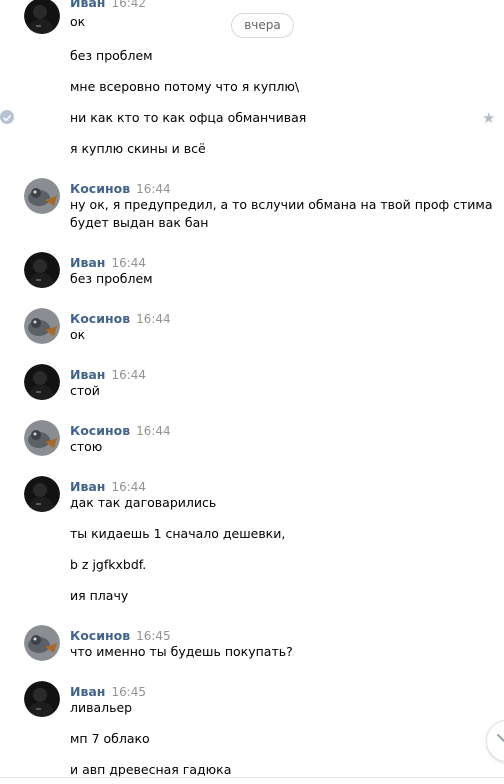 This screenshot has height=784, width=504. What do you see at coordinates (85, 390) in the screenshot?
I see `message-text: стой` at bounding box center [85, 390].